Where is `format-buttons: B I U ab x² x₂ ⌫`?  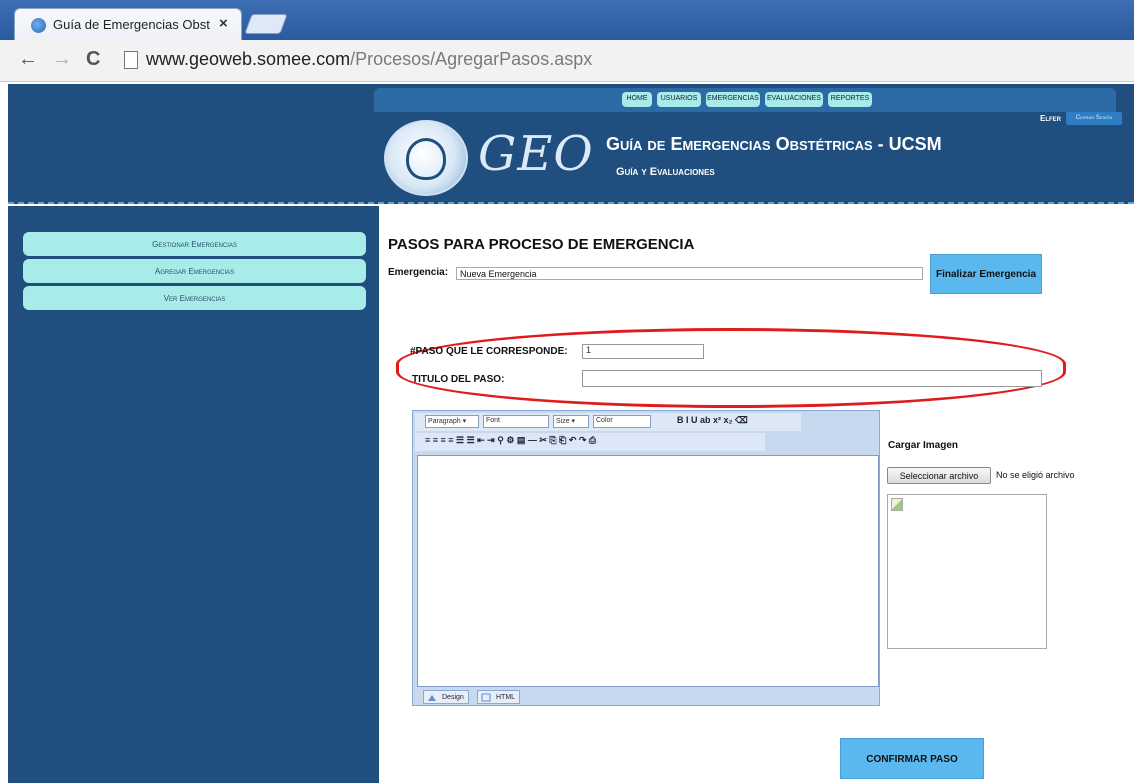
format-buttons: B I U ab x² x₂ ⌫ is located at coordinates (712, 420).